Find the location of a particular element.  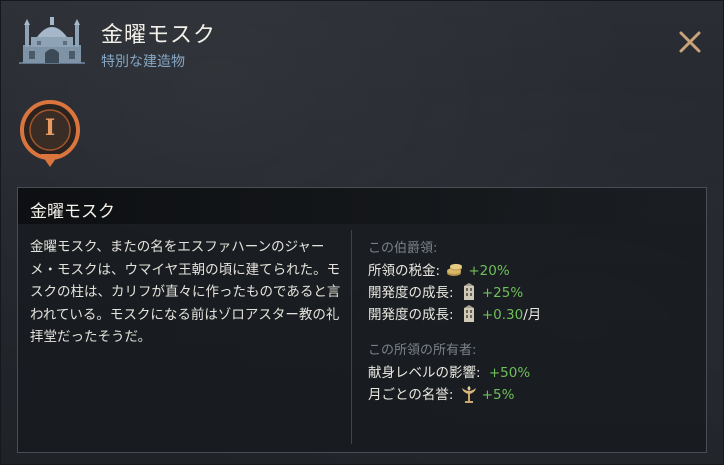

marker-numeral: I is located at coordinates (50, 128).